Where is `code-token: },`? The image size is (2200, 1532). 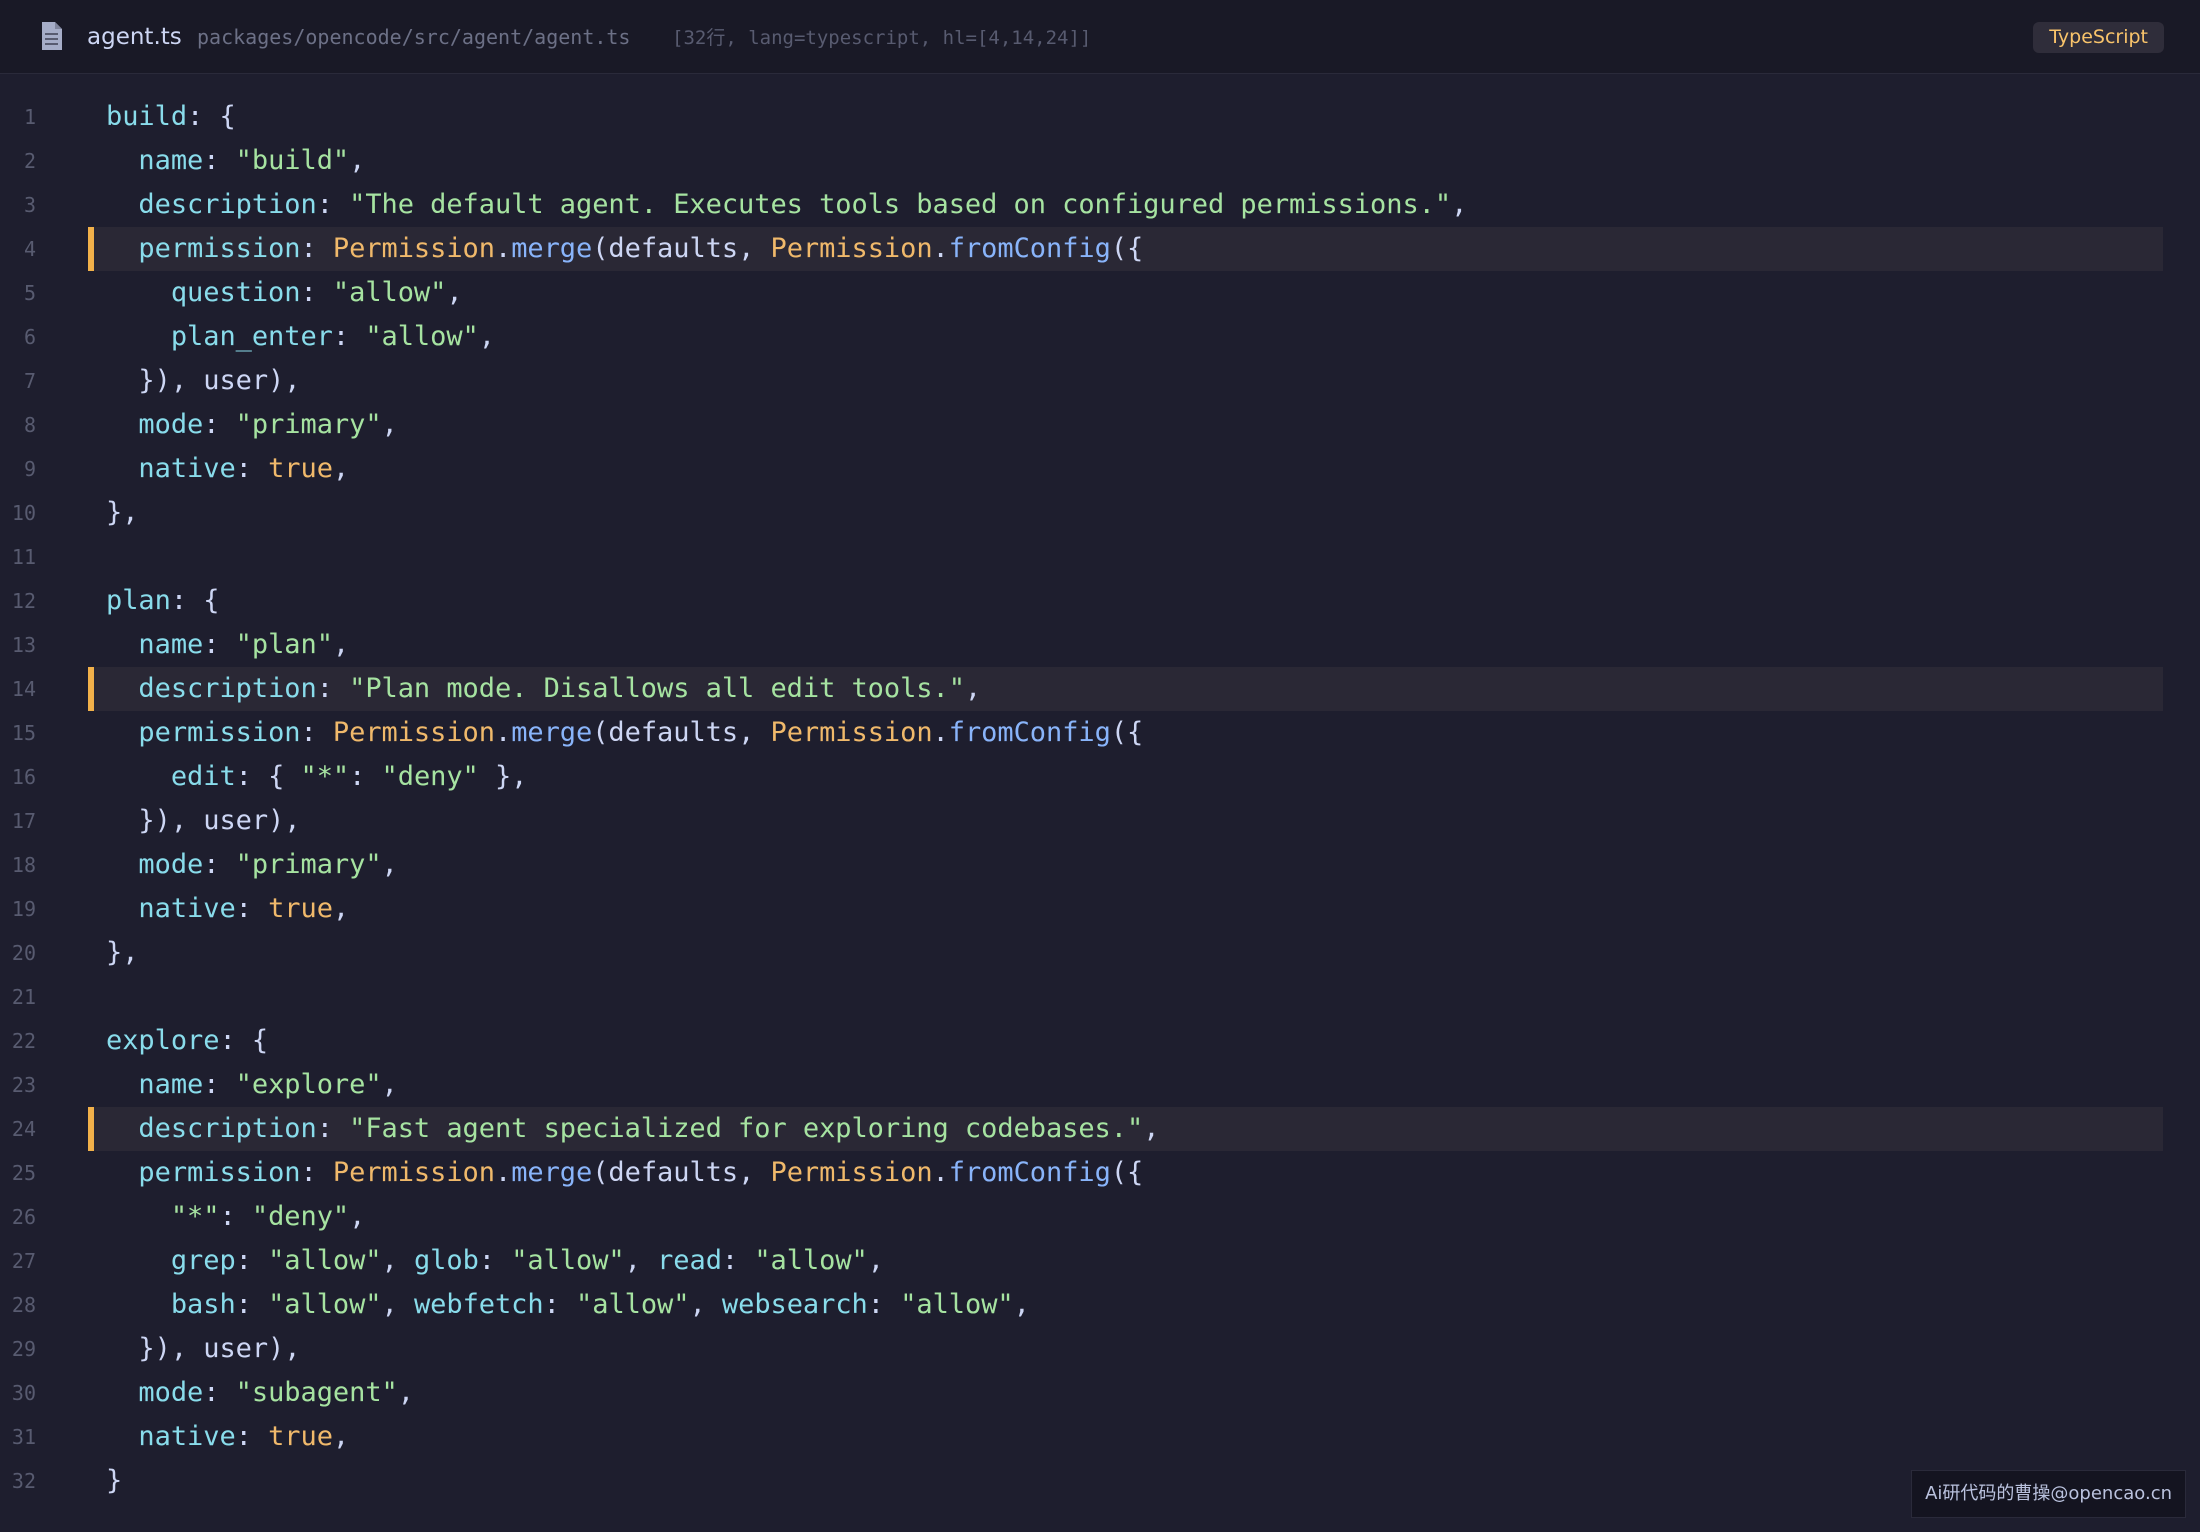
code-token: }, is located at coordinates (122, 952).